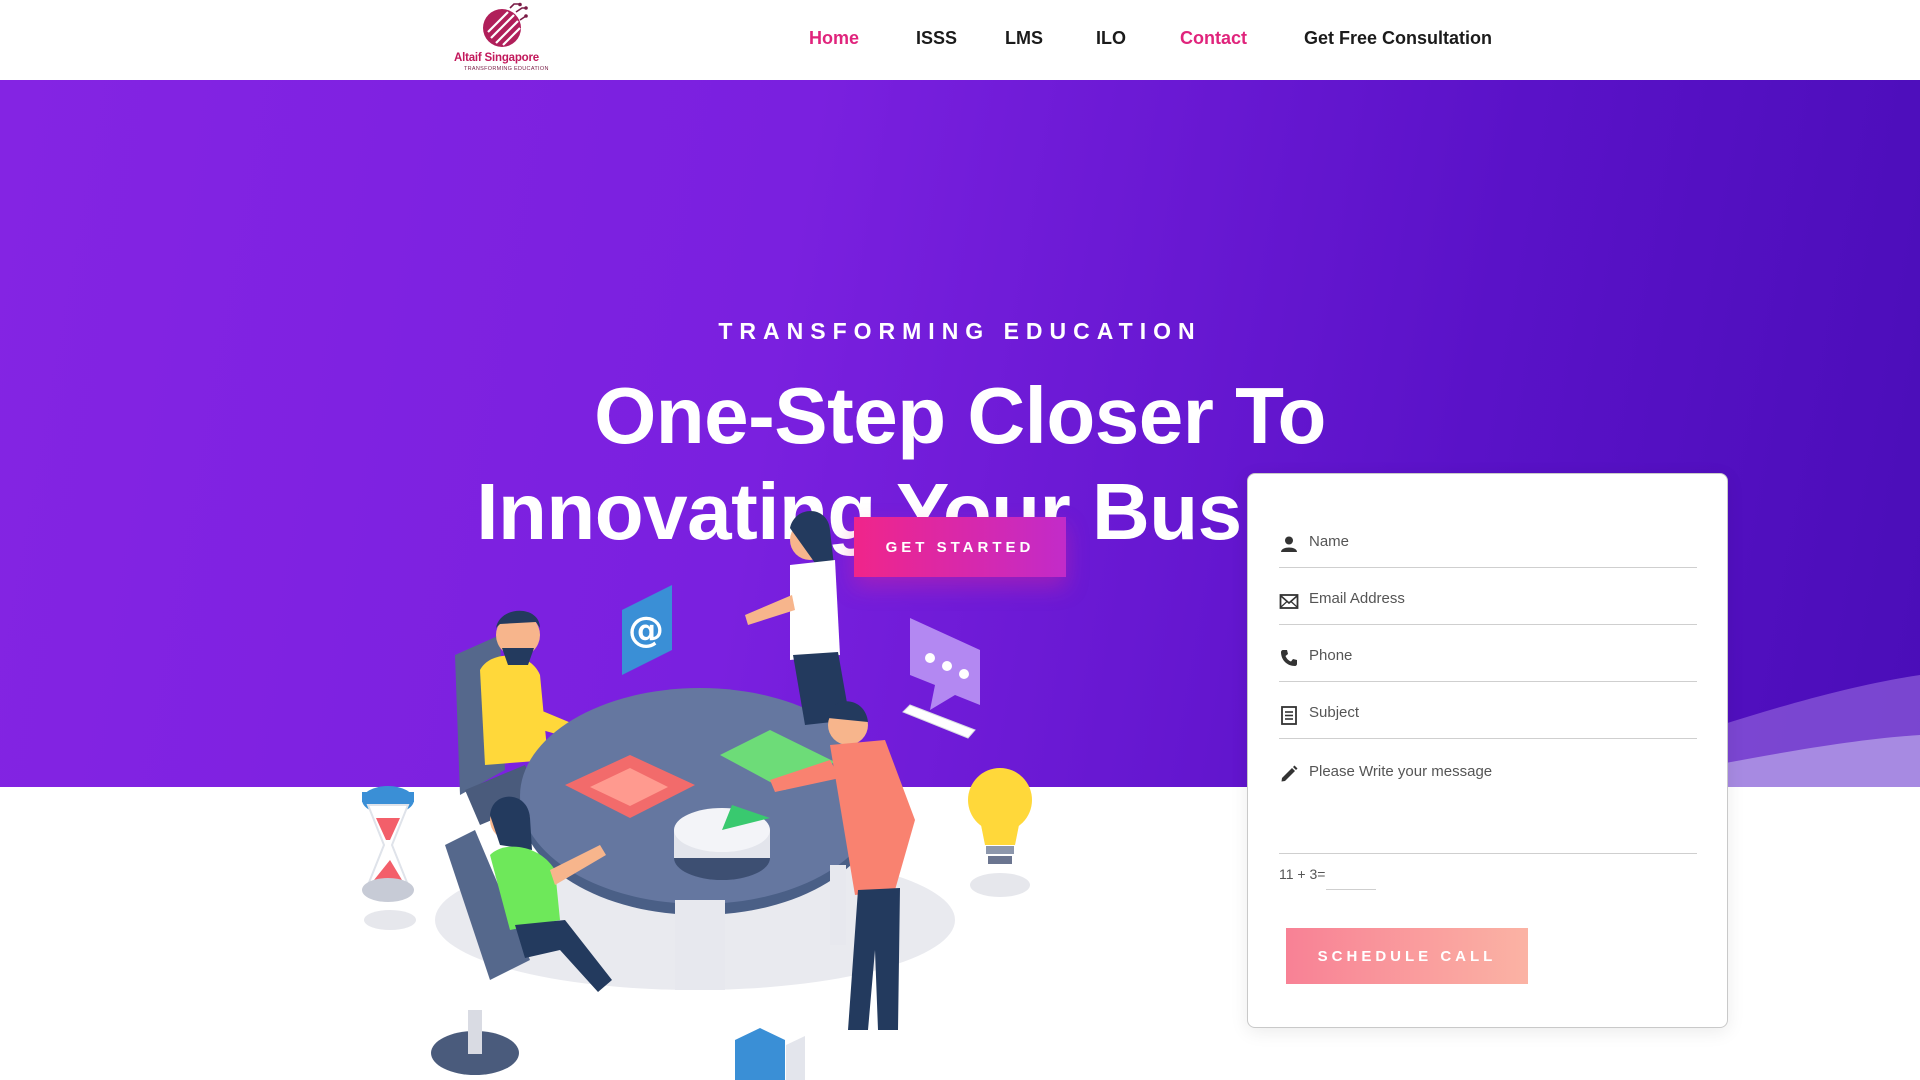 Image resolution: width=1920 pixels, height=1080 pixels. I want to click on nav-get-free-consultation: Get Free Consultation, so click(1398, 38).